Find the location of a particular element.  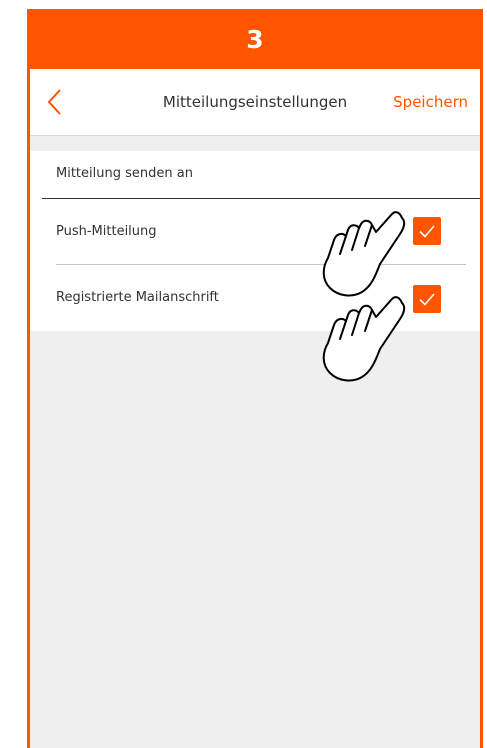

option-row-push: Push-Mitteilung is located at coordinates (255, 232).